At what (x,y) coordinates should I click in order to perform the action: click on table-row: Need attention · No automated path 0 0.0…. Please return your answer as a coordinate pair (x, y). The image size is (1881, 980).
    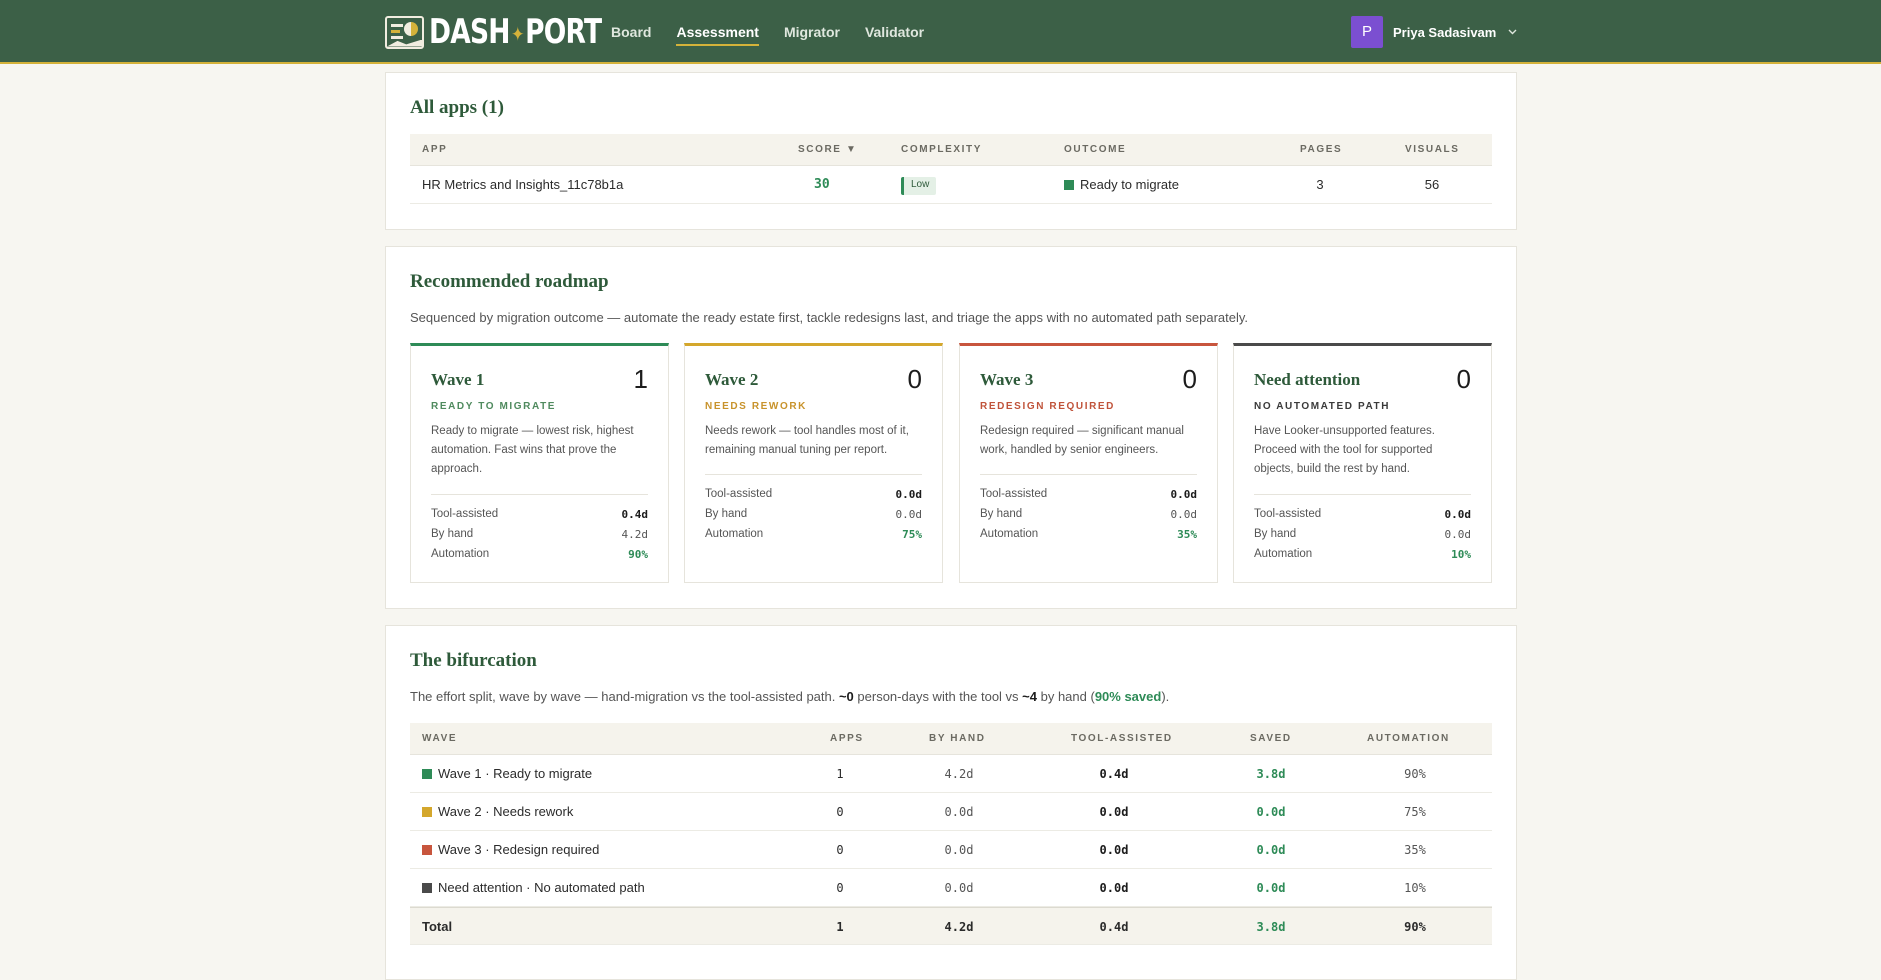
    Looking at the image, I should click on (951, 888).